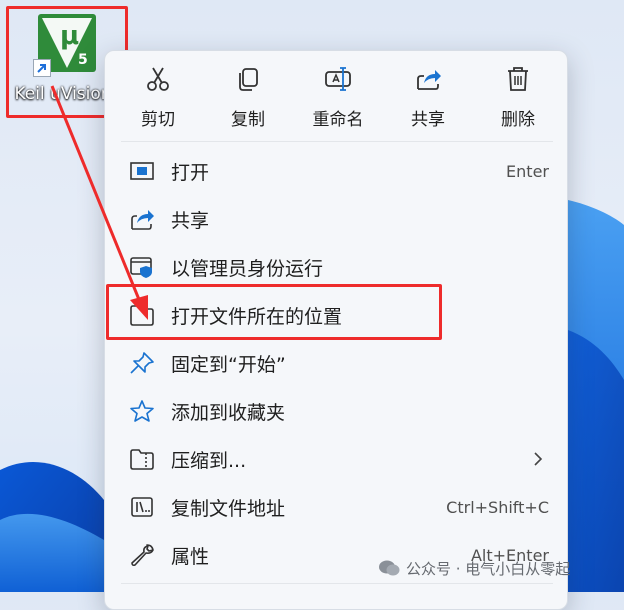 The height and width of the screenshot is (610, 624). I want to click on copy-label: 复制, so click(248, 120).